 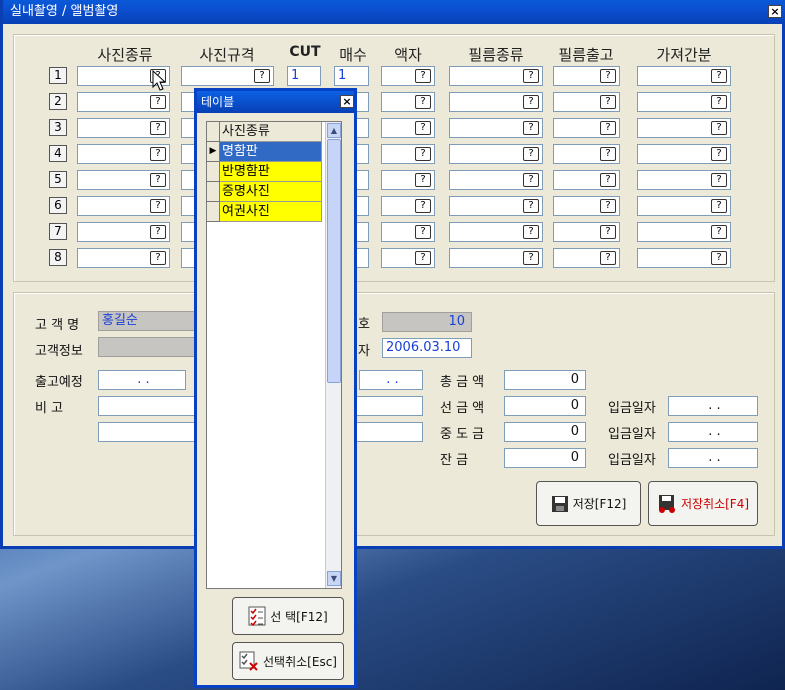 I want to click on due-date-field-2: . ., so click(x=391, y=380).